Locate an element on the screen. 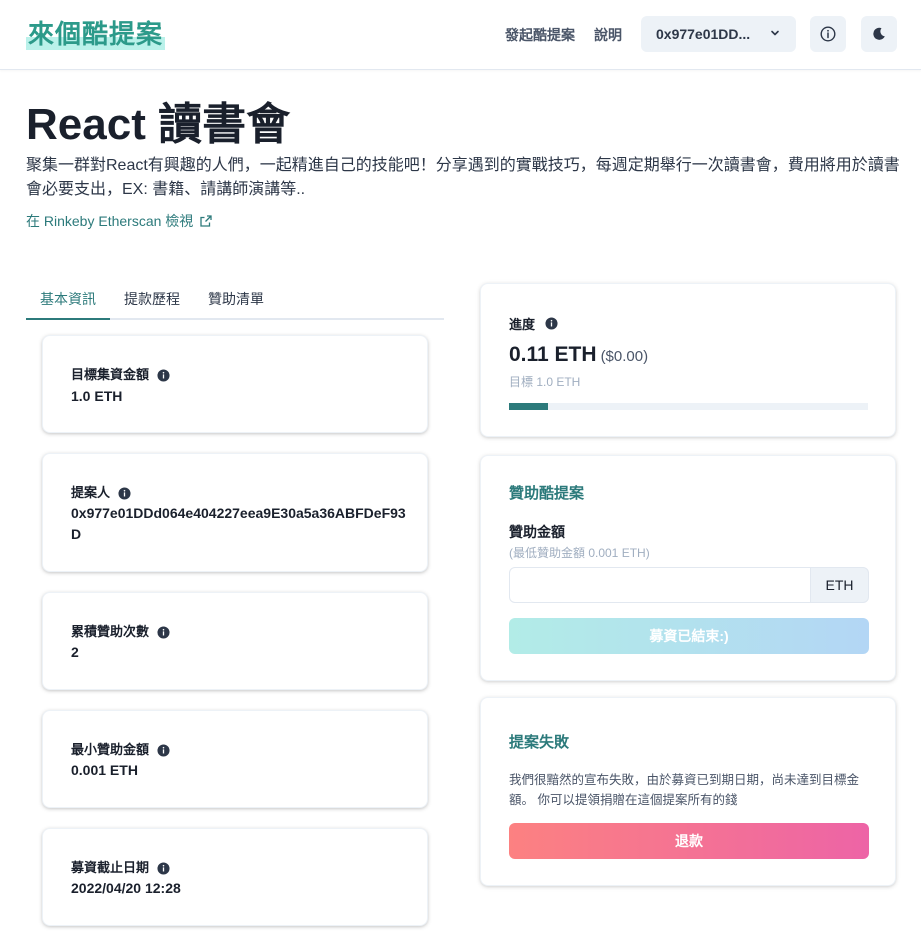 This screenshot has width=921, height=939. raised-amount: 0.11 ETH ($0.00) is located at coordinates (578, 356).